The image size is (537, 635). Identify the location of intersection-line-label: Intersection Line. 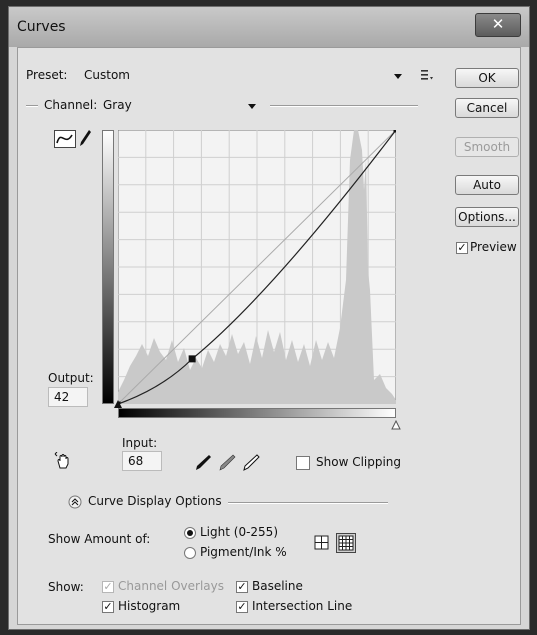
(302, 606).